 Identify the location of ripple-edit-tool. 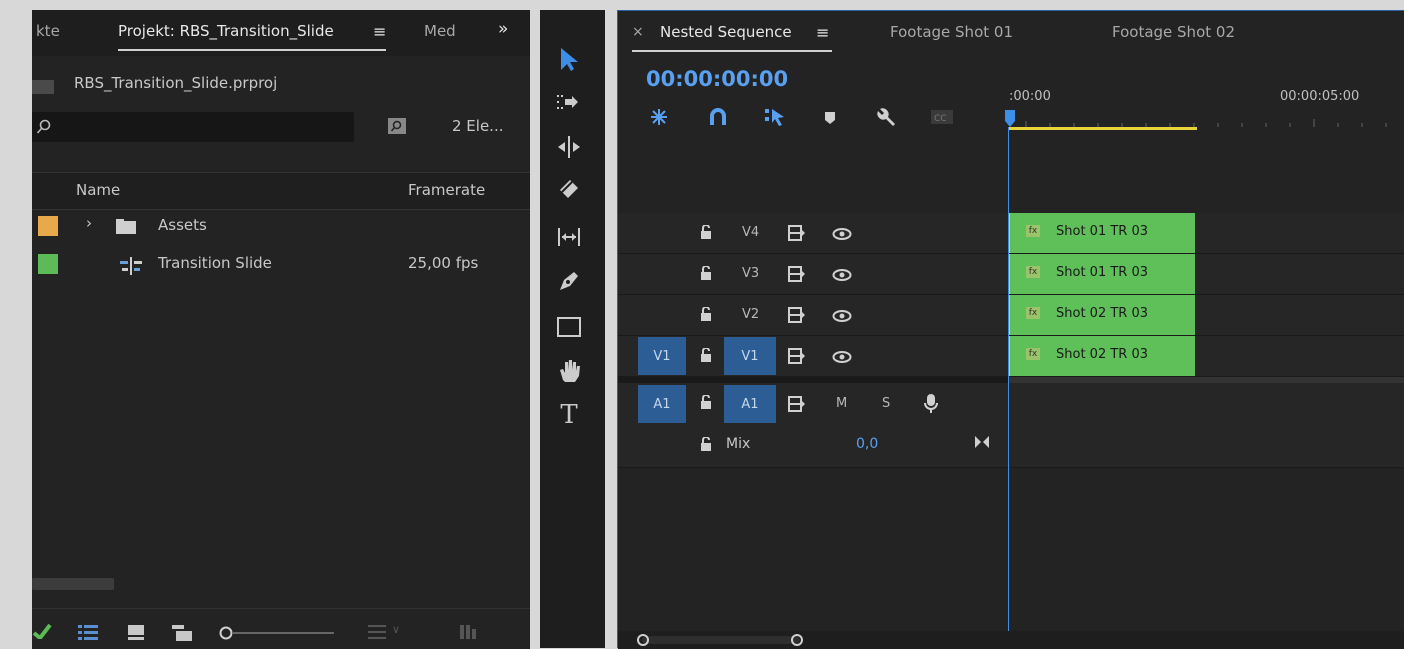
(569, 147).